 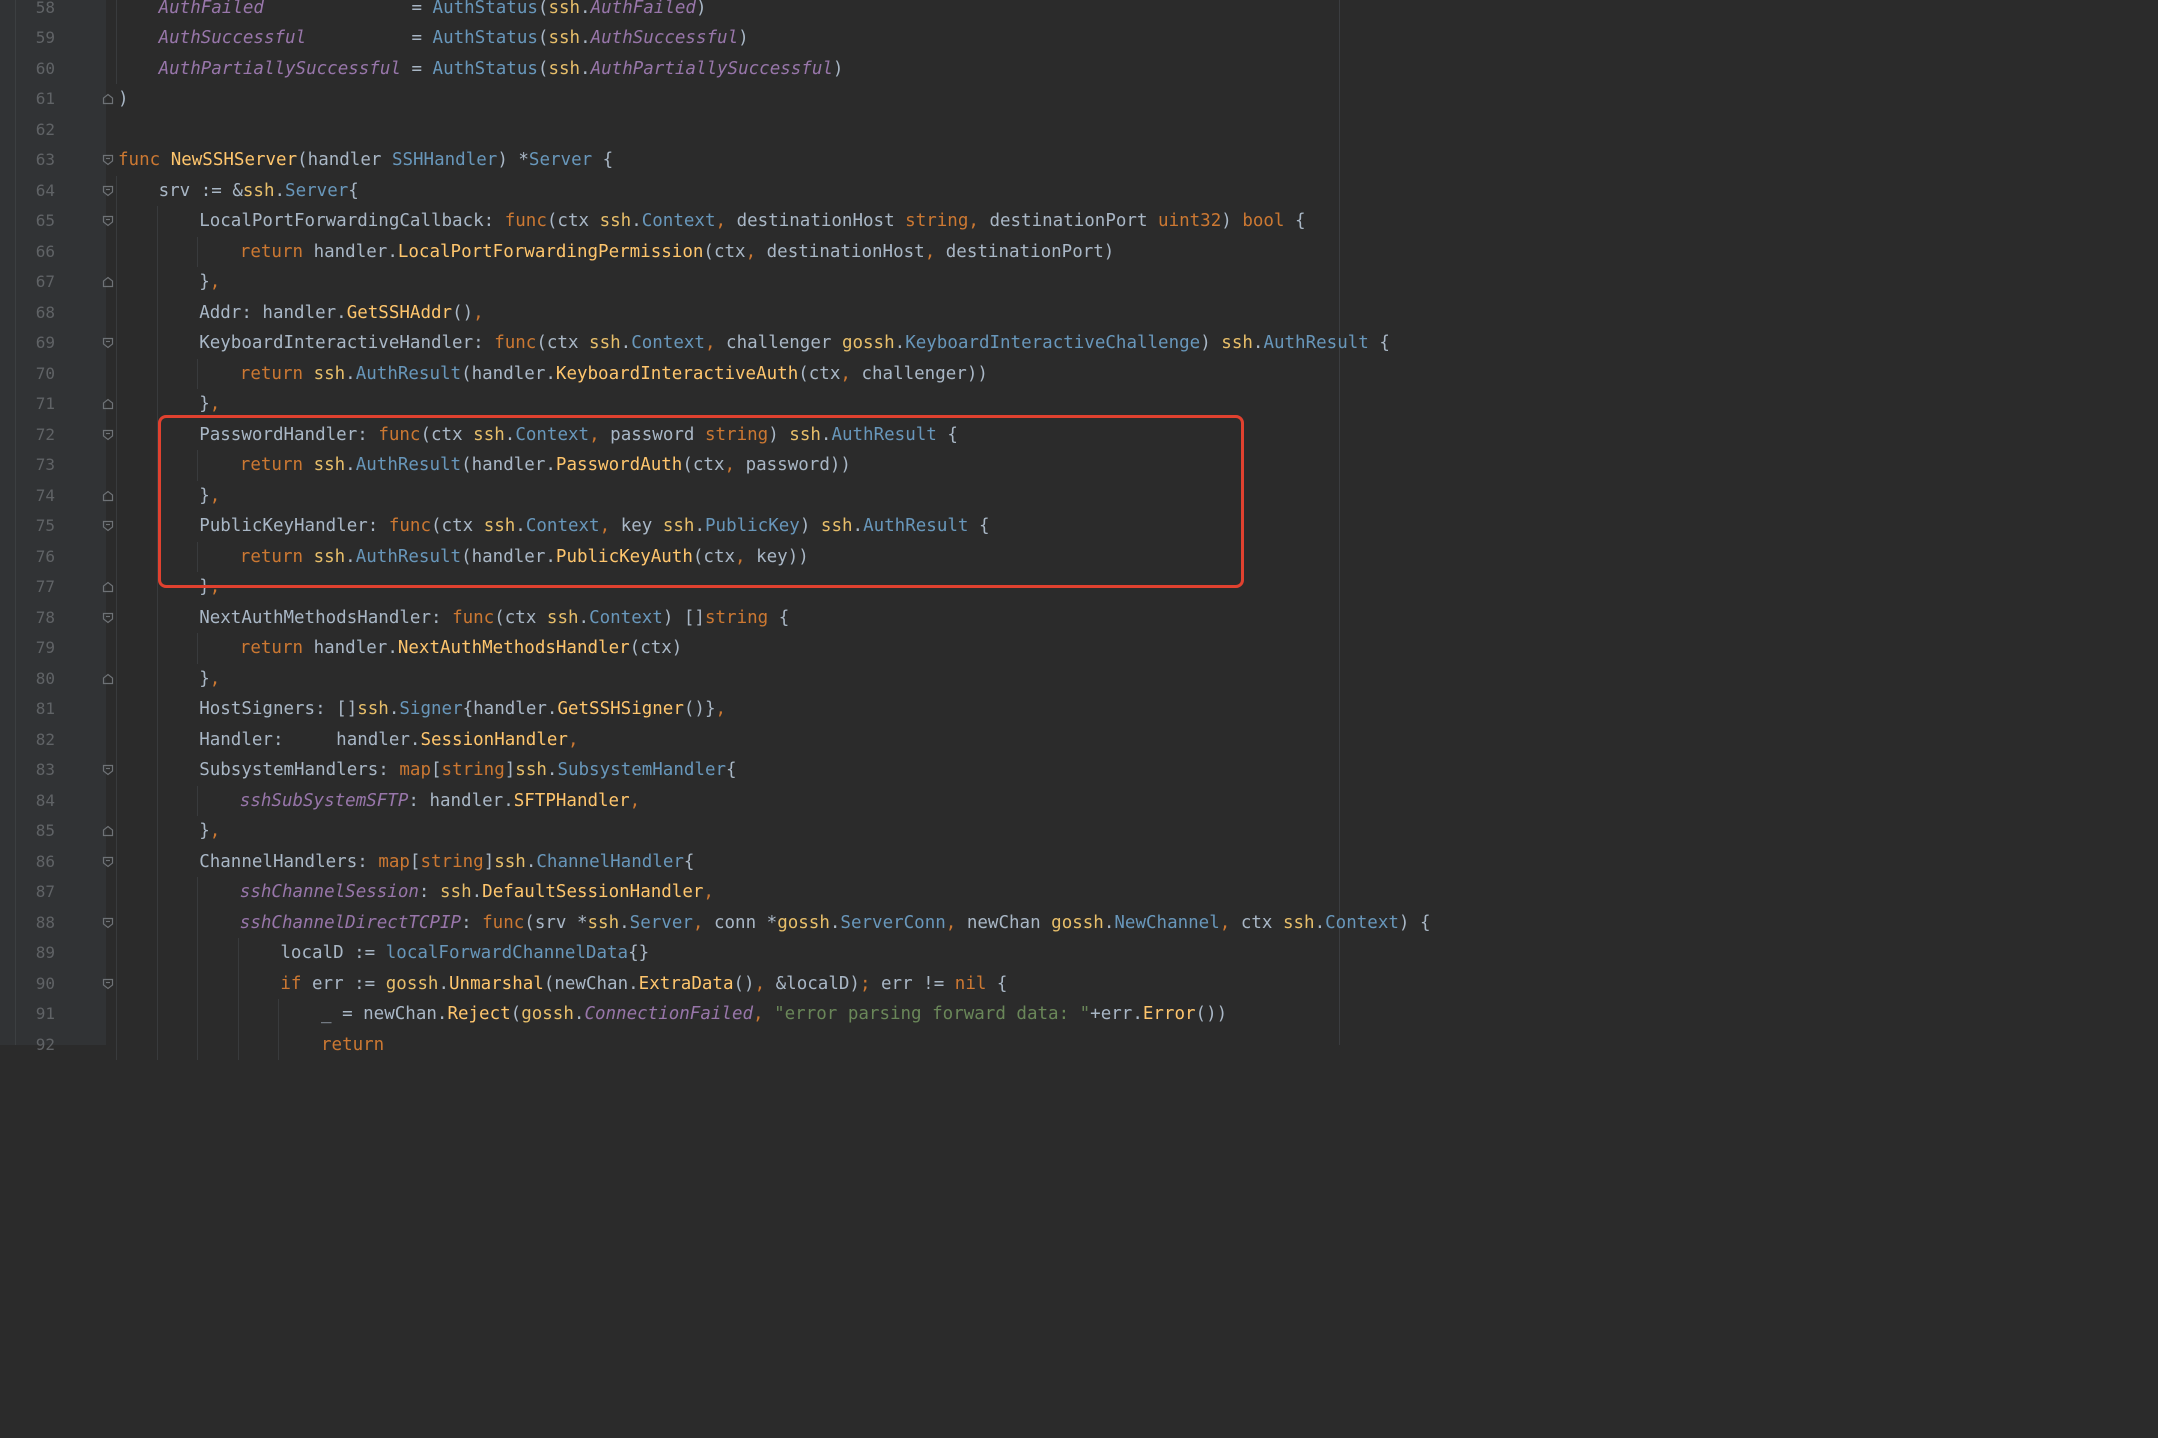 I want to click on line-number: 70, so click(x=35, y=374).